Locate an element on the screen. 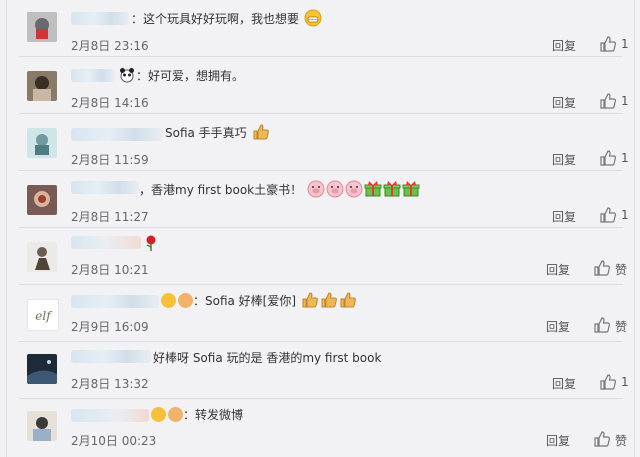  comment-time: 2月8日 11:59 is located at coordinates (110, 160).